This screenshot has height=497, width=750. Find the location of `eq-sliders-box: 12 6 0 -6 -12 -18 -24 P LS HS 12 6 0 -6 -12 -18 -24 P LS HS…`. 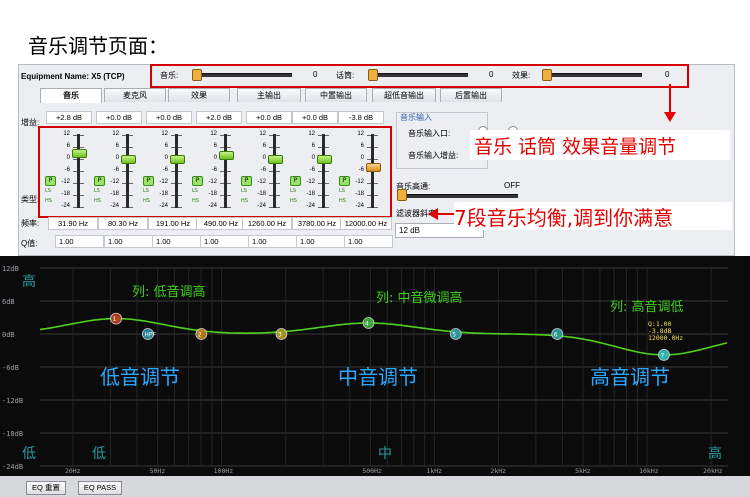

eq-sliders-box: 12 6 0 -6 -12 -18 -24 P LS HS 12 6 0 -6 -12 -18 -24 P LS HS… is located at coordinates (215, 172).